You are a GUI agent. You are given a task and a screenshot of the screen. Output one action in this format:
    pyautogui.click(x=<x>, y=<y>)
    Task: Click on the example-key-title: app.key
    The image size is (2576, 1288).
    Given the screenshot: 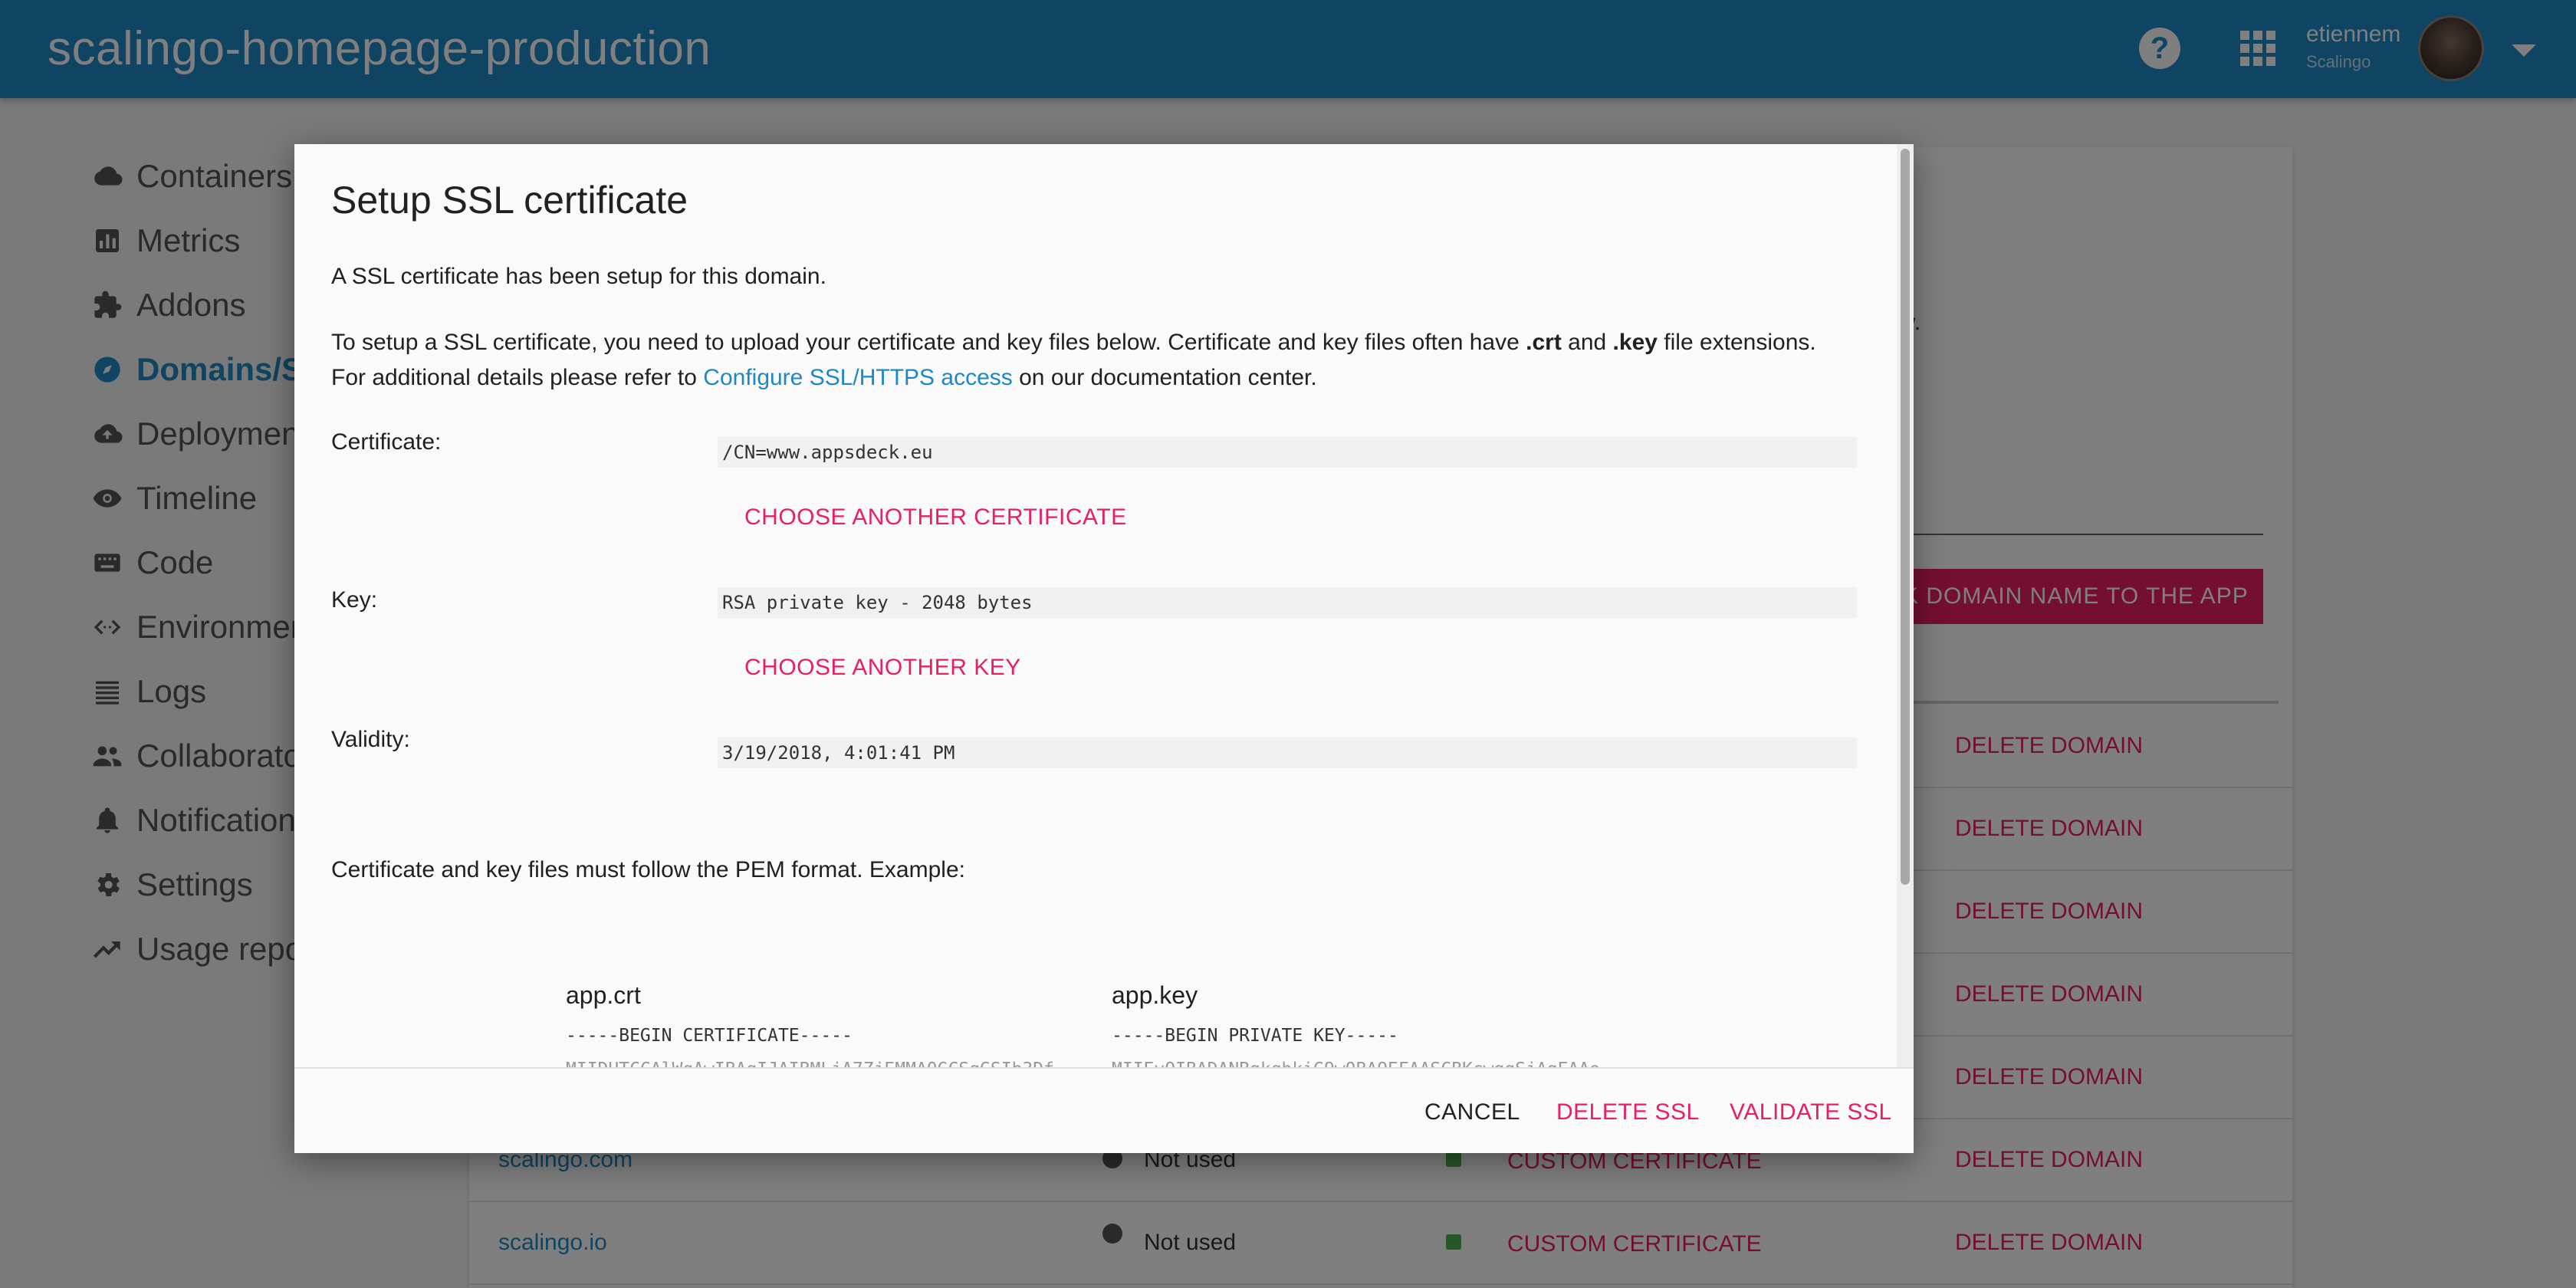 What is the action you would take?
    pyautogui.click(x=1155, y=995)
    